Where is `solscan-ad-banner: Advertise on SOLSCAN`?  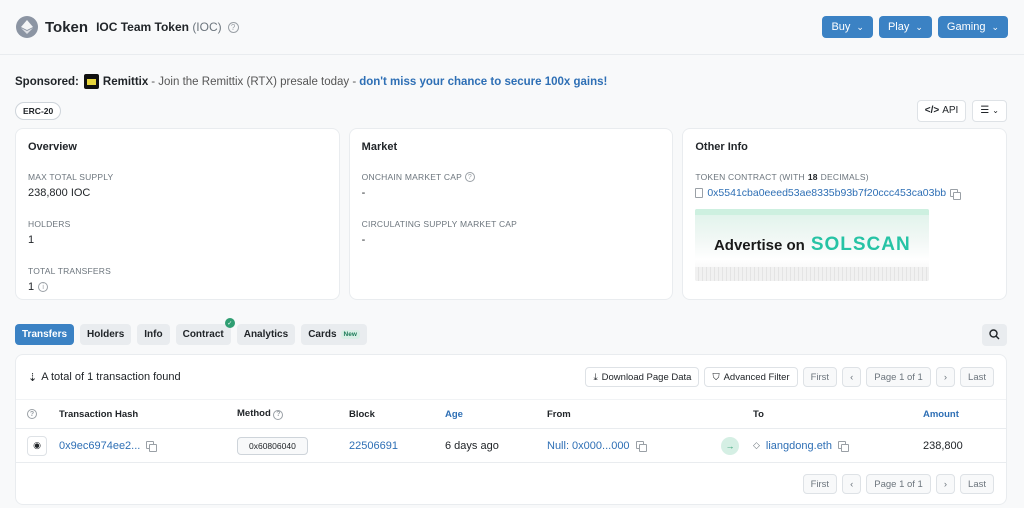
solscan-ad-banner: Advertise on SOLSCAN is located at coordinates (812, 245).